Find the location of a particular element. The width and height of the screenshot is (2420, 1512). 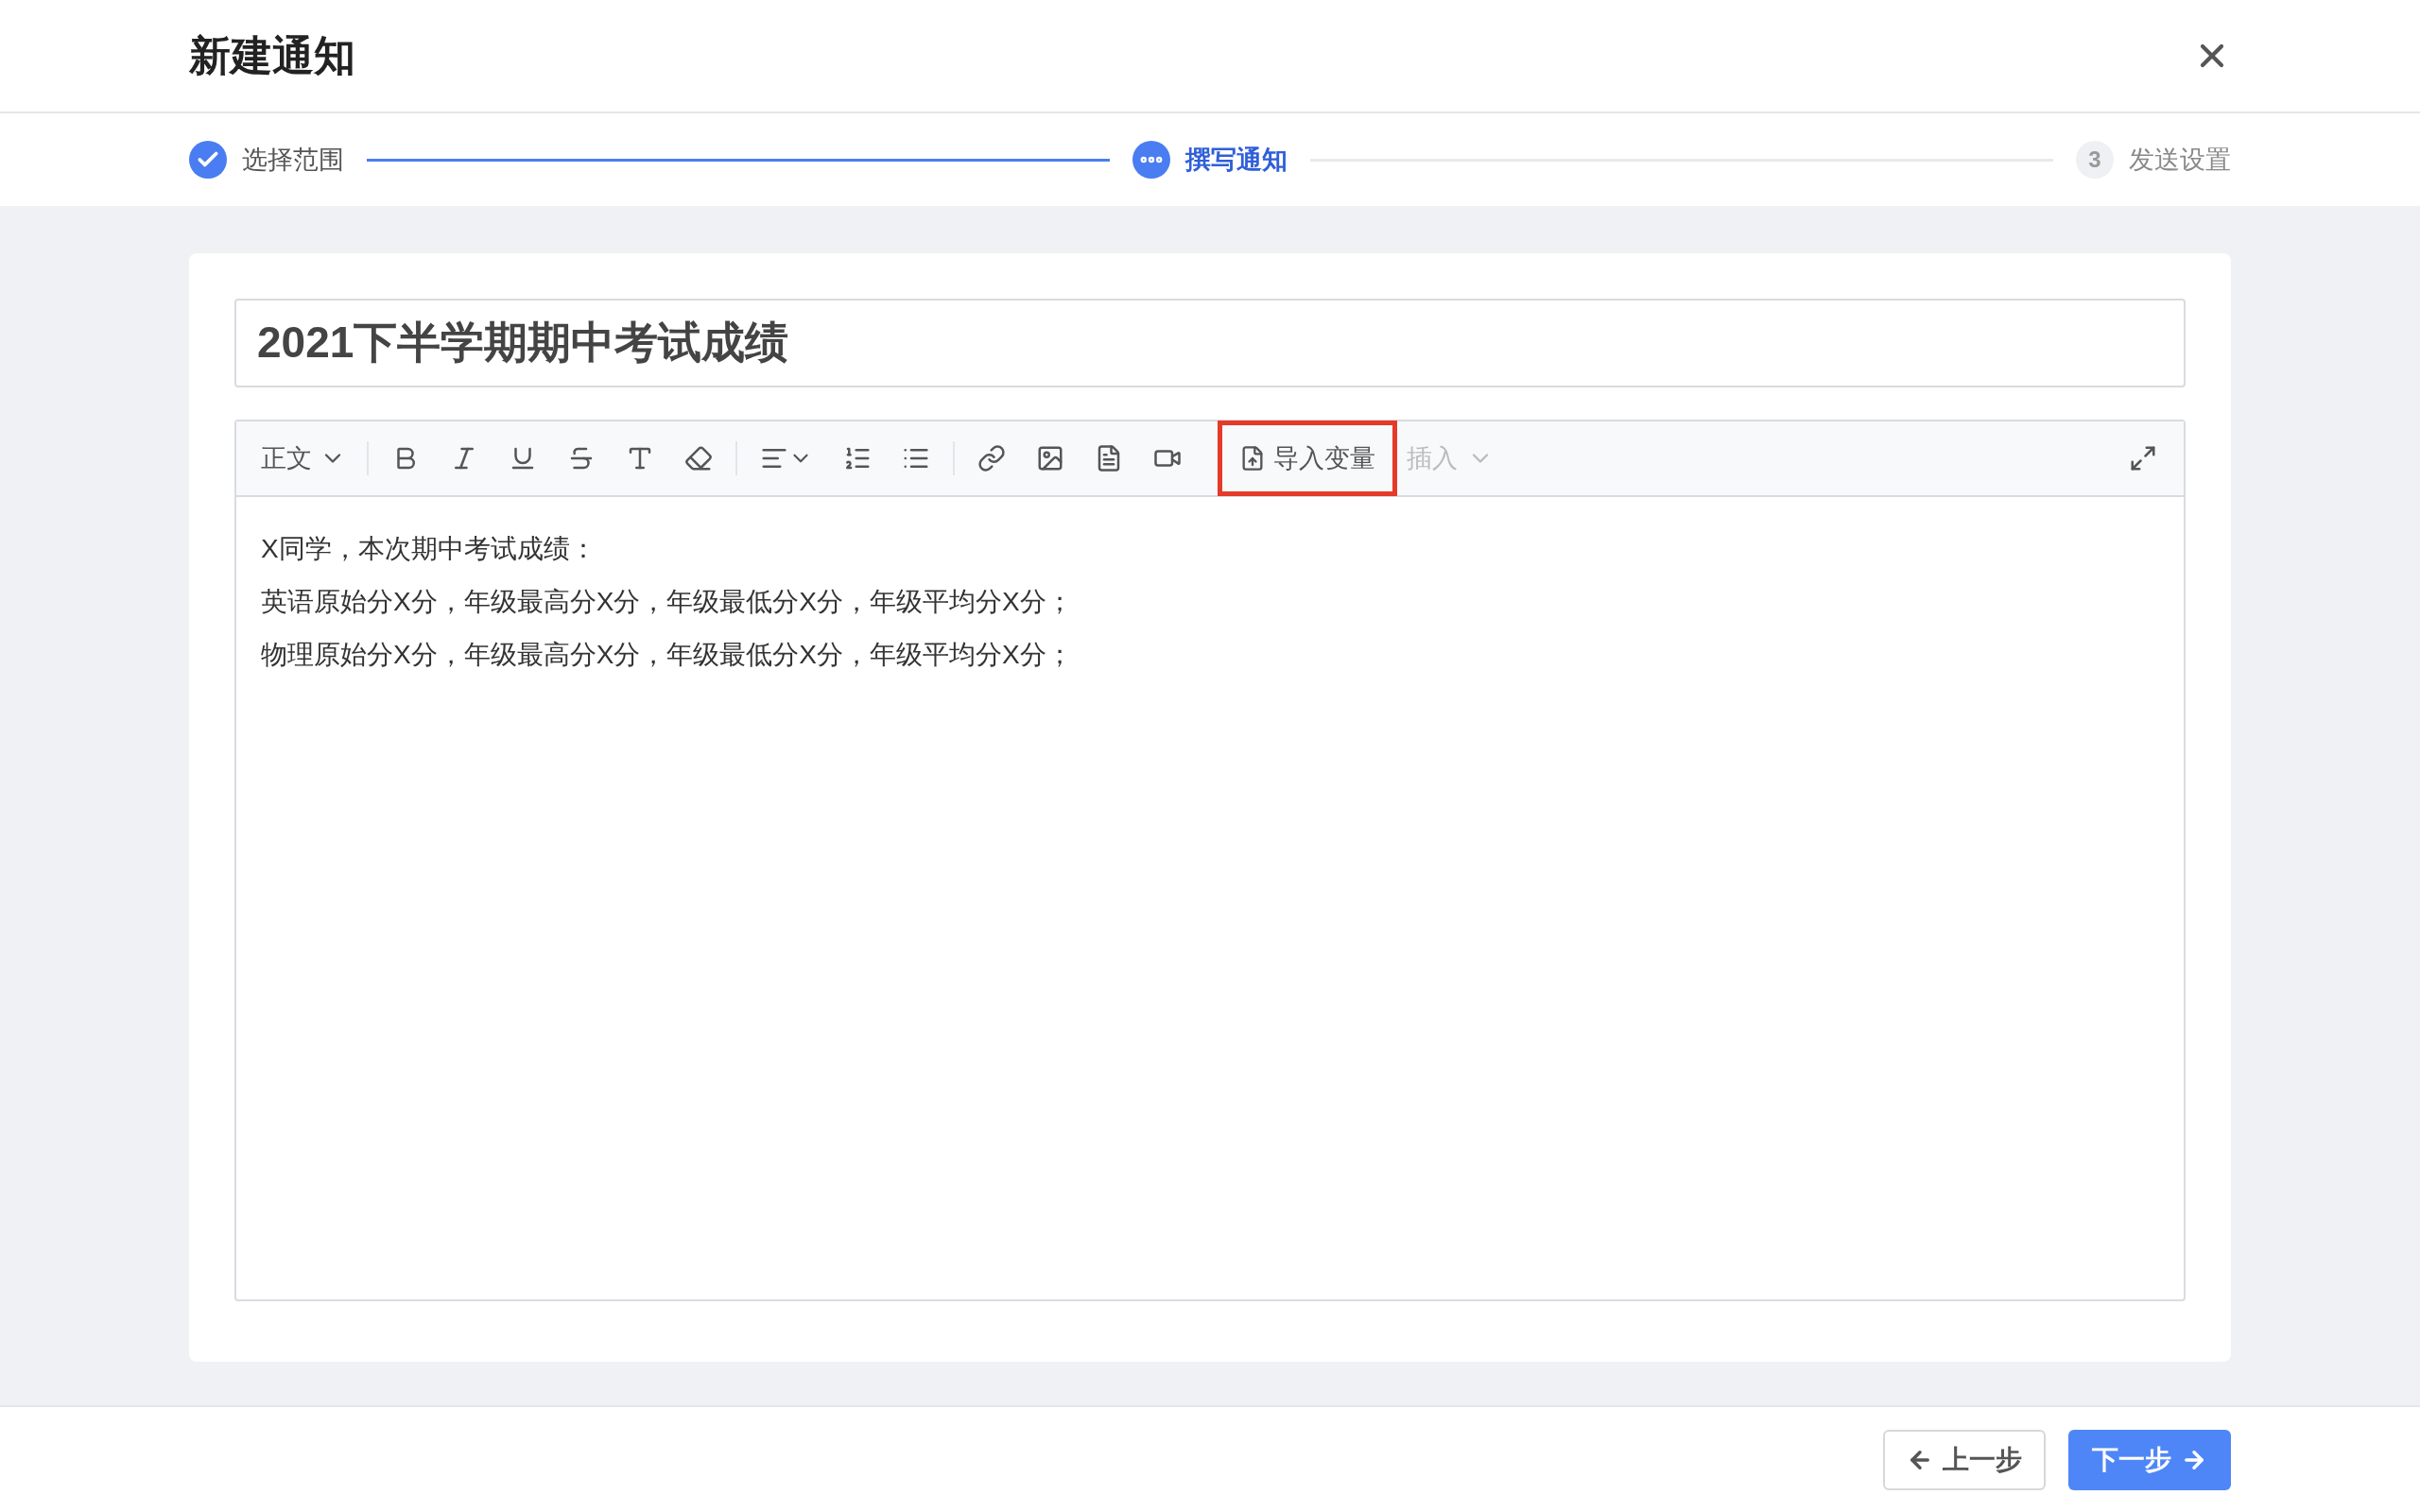

step-label: 发送设置 is located at coordinates (2180, 160).